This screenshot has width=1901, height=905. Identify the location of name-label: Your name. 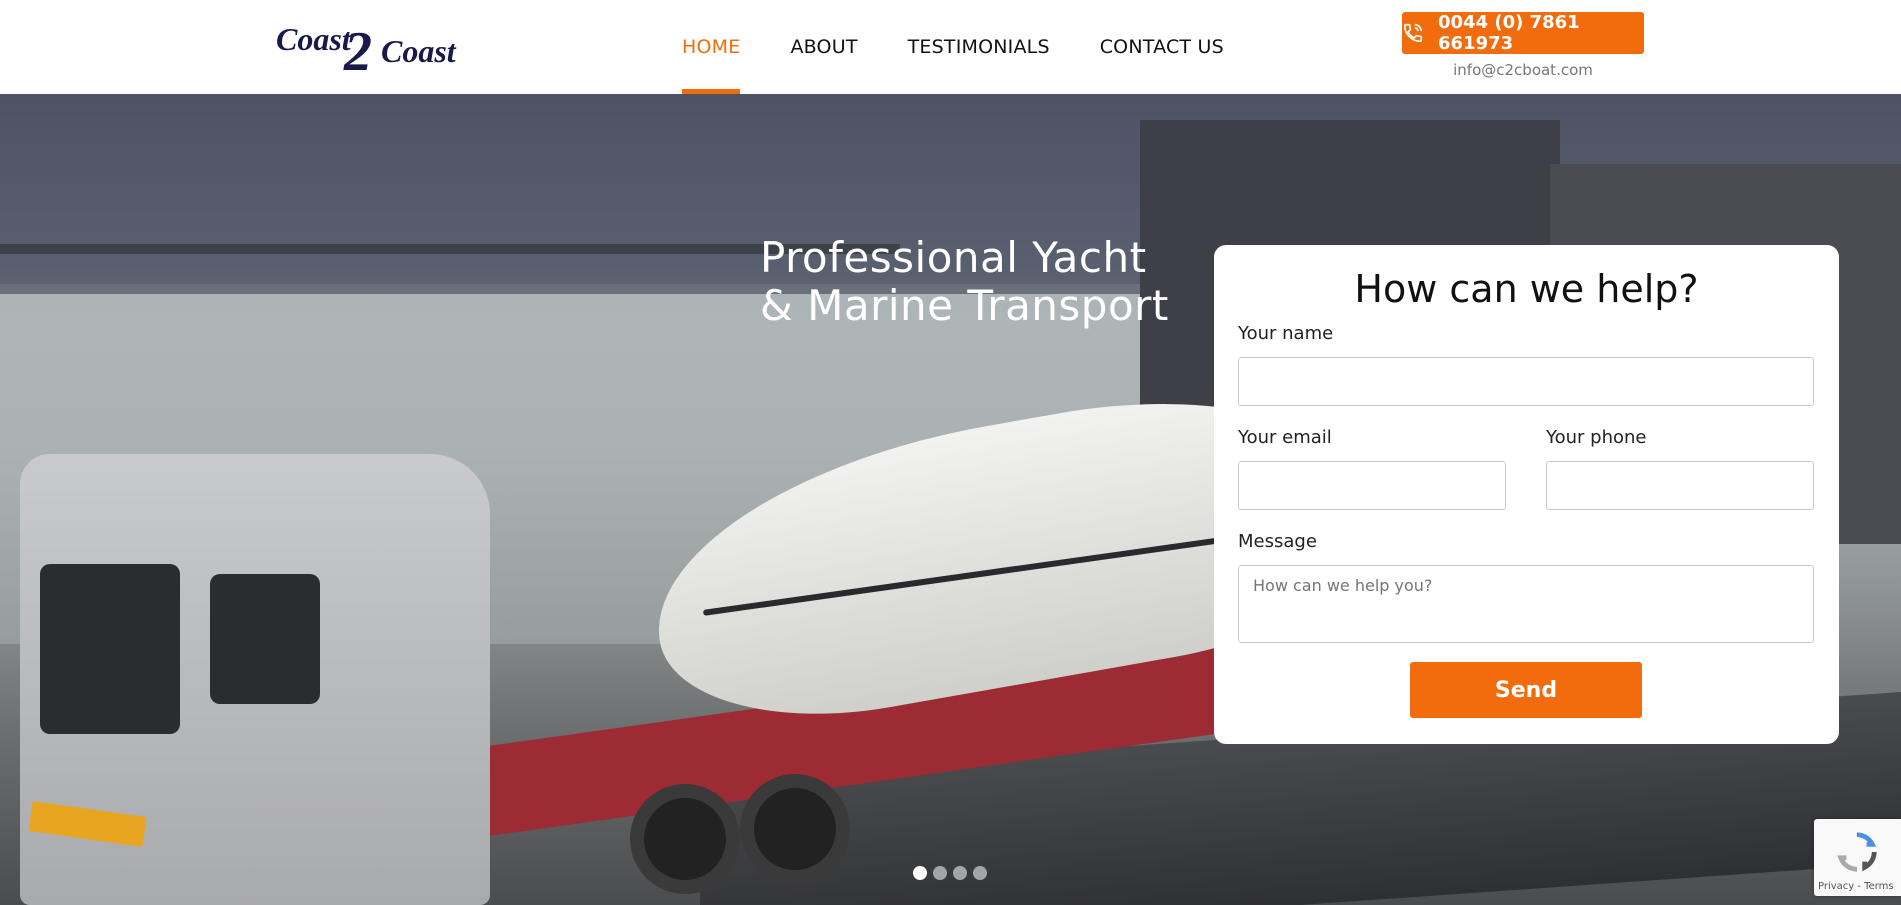
(1286, 333).